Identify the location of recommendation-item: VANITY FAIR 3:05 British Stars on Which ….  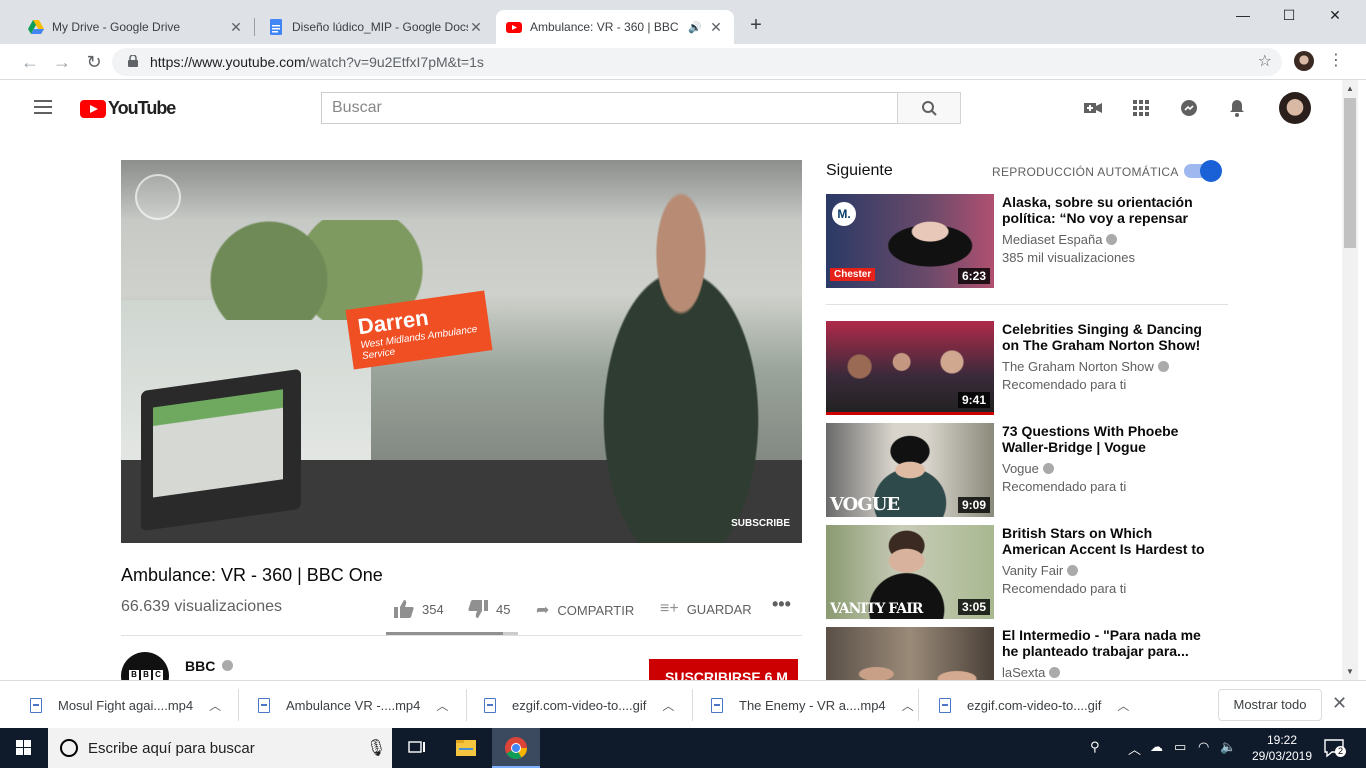
(1026, 572).